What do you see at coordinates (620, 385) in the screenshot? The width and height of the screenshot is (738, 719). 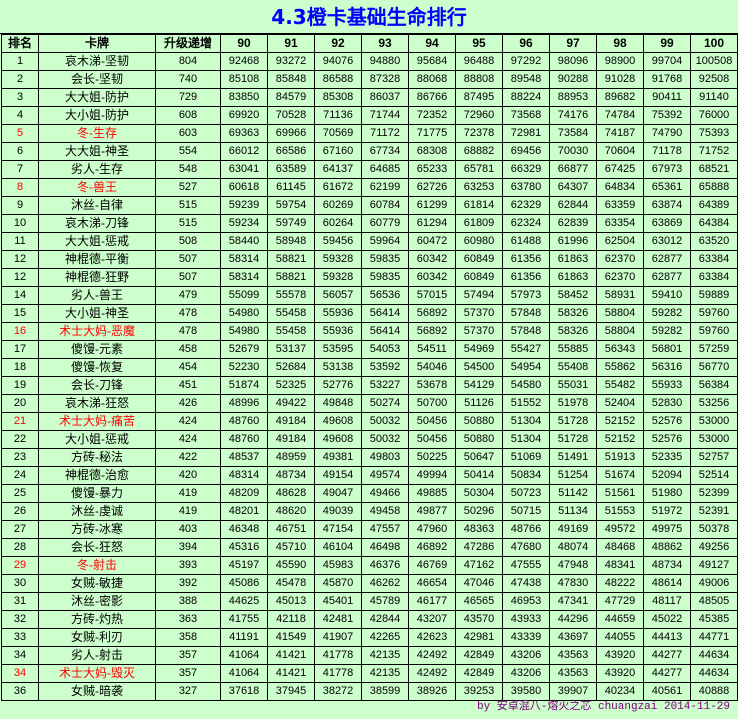 I see `value-cell: 55482` at bounding box center [620, 385].